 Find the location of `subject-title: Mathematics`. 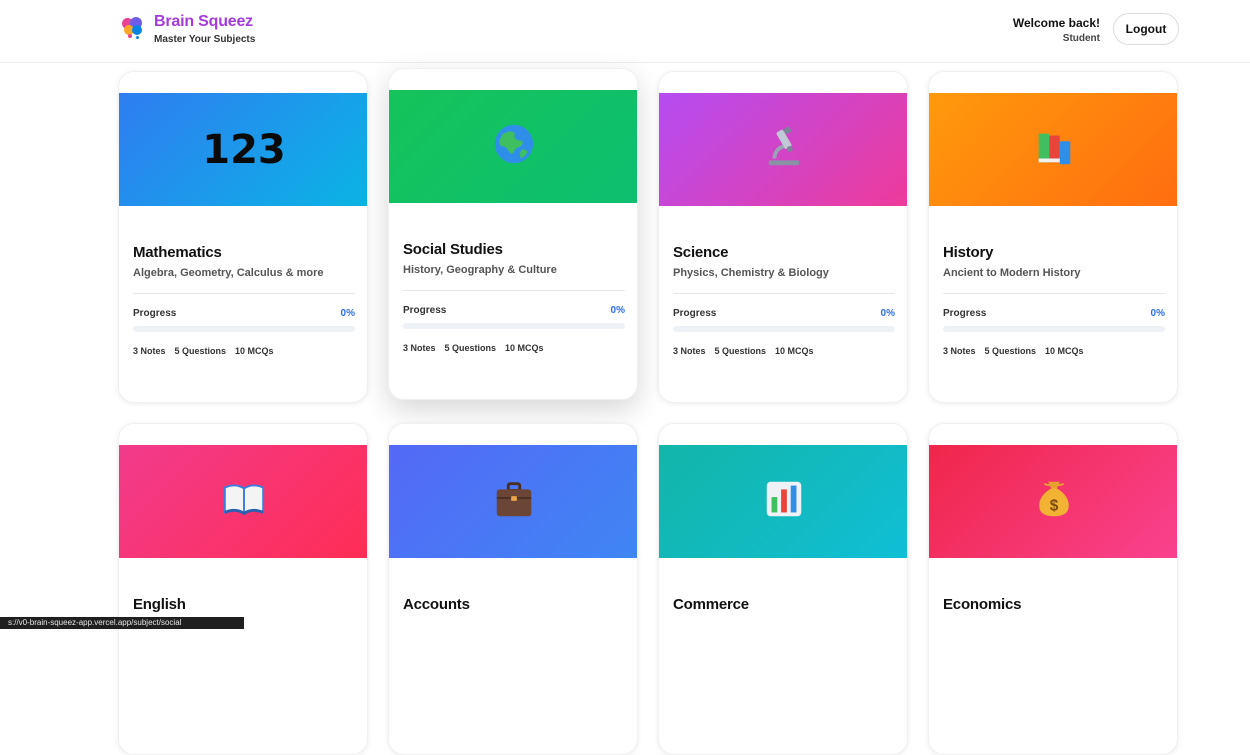

subject-title: Mathematics is located at coordinates (177, 252).